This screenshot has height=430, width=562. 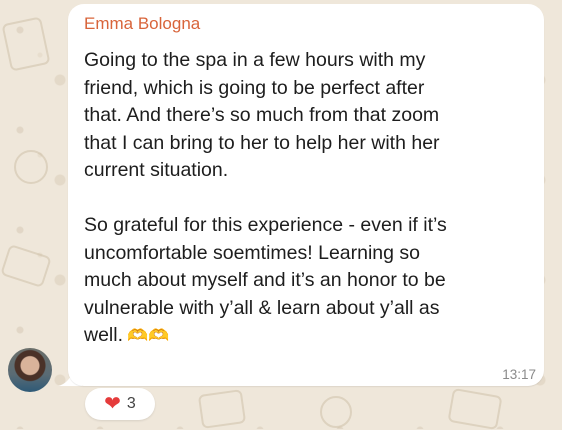 I want to click on message-timestamp: 13:17, so click(x=519, y=374).